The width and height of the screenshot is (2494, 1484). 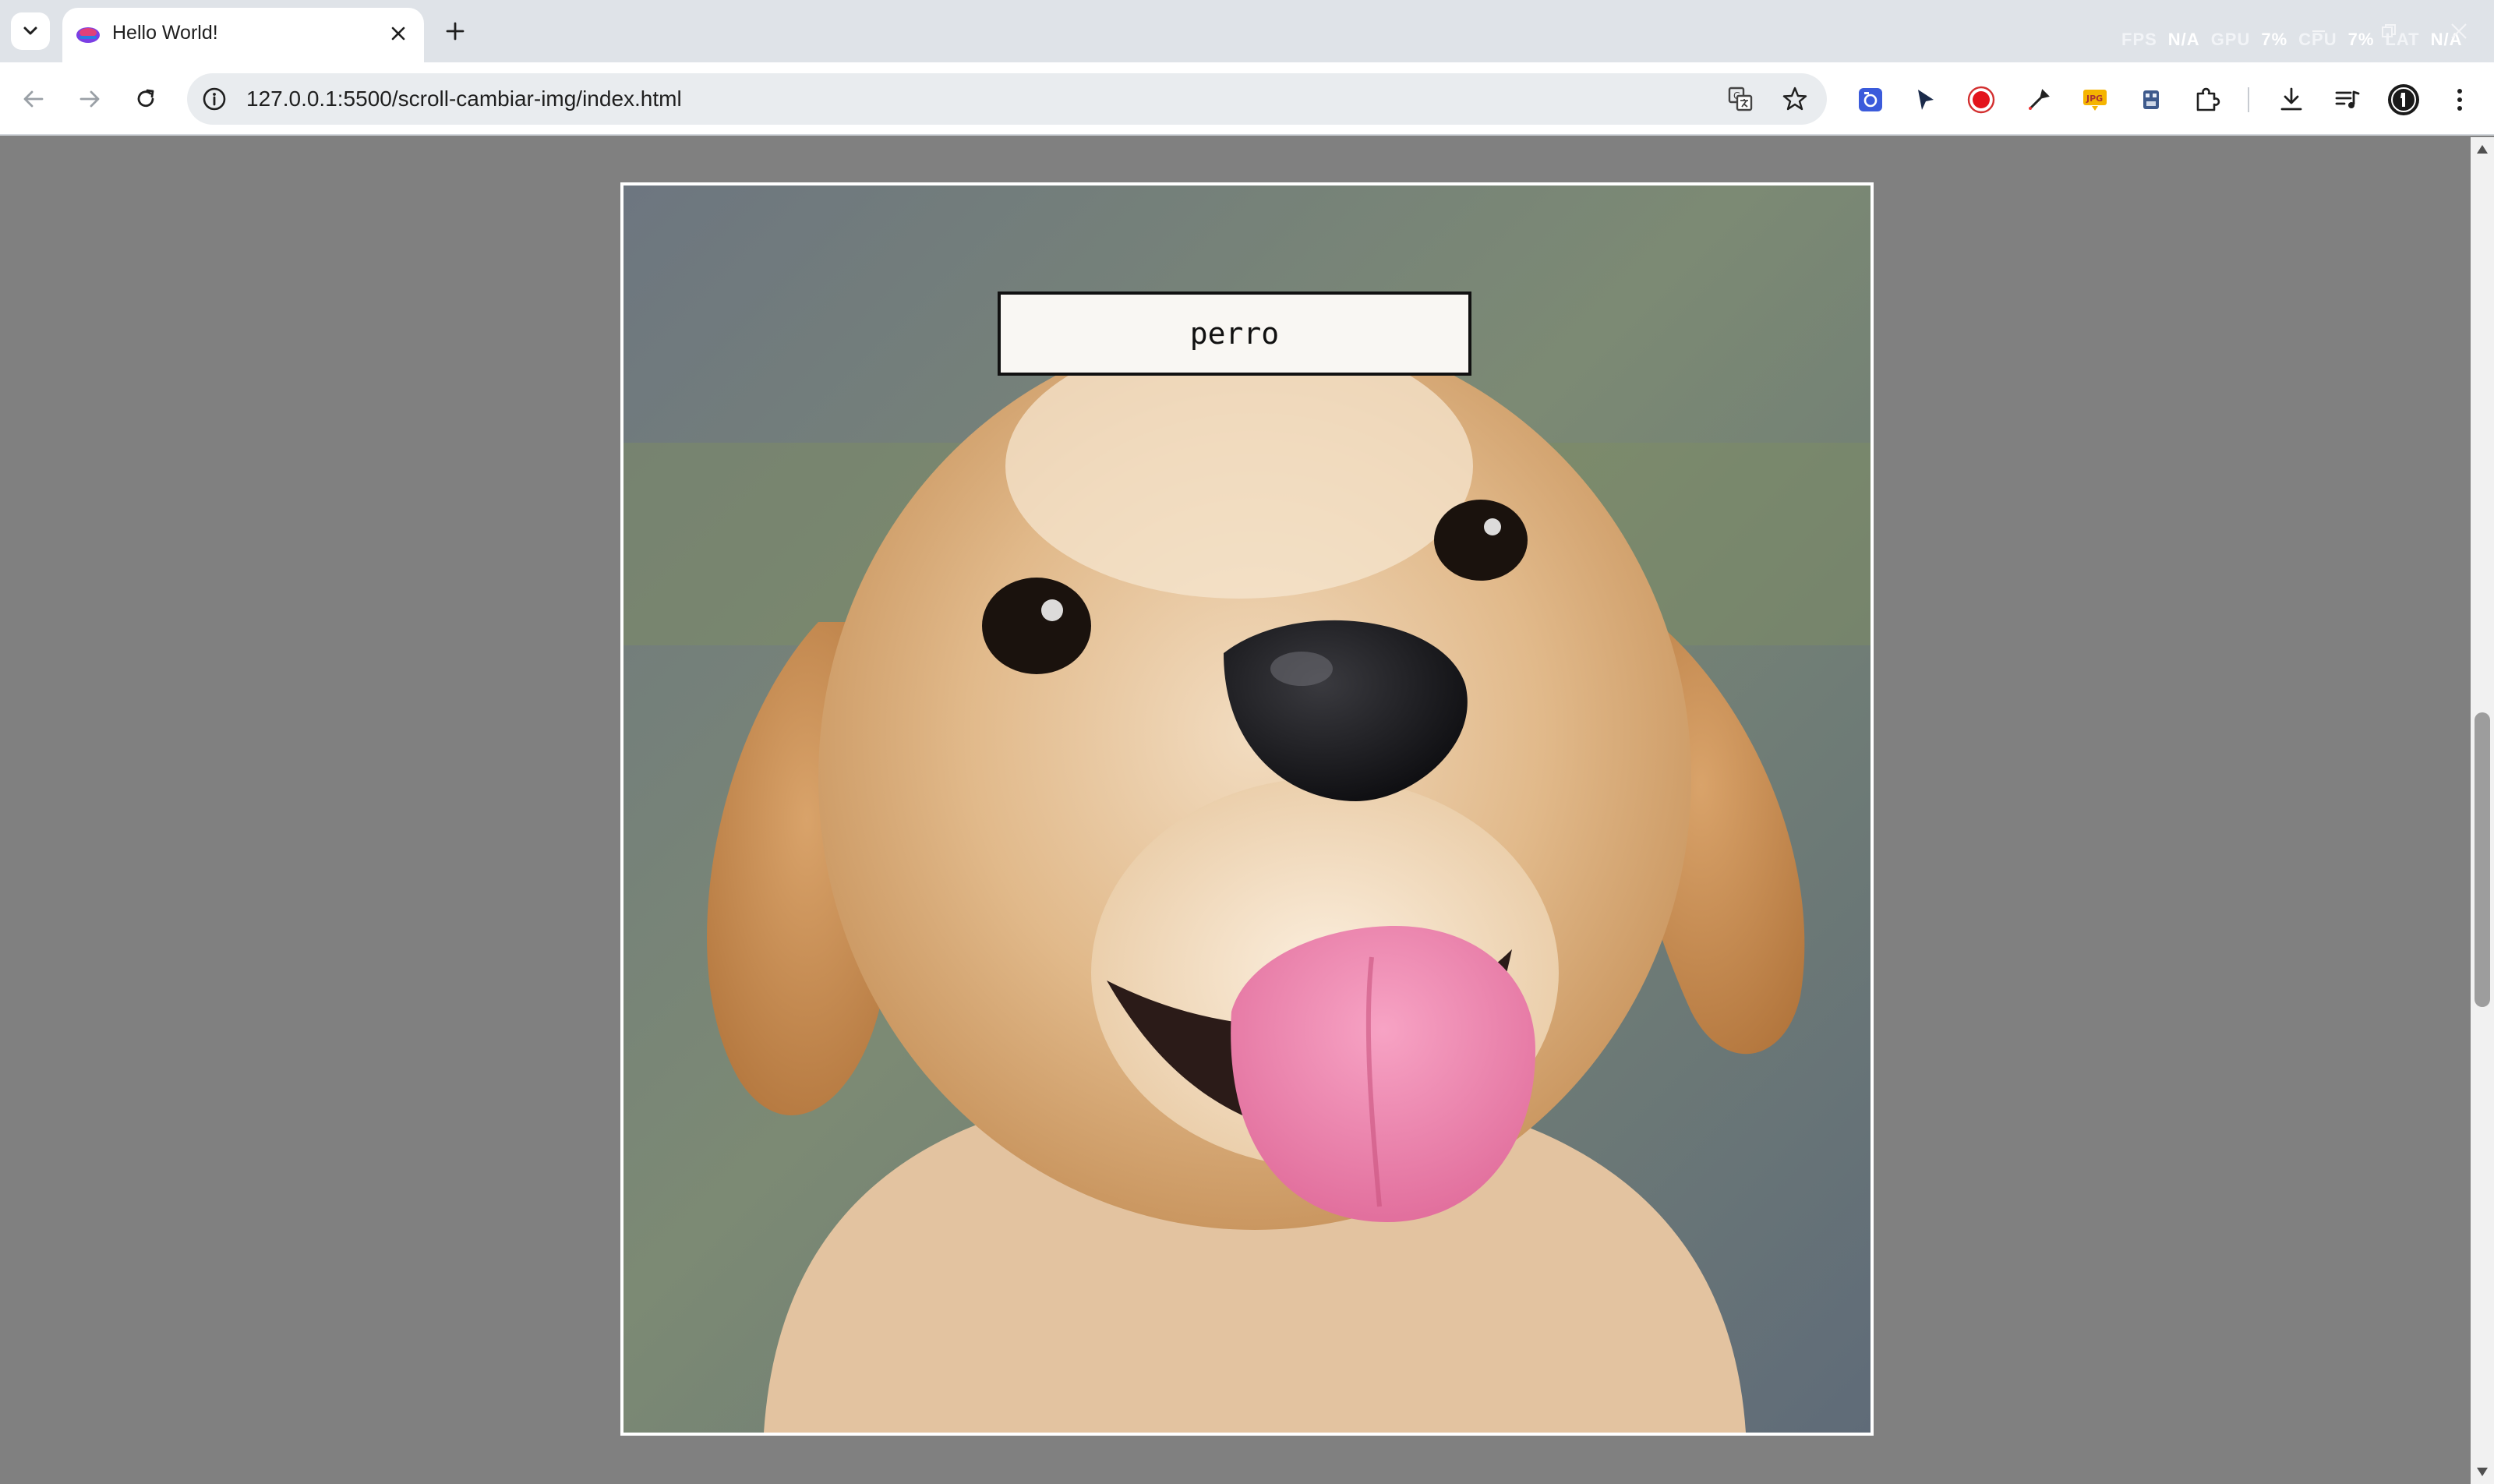 I want to click on plus-icon, so click(x=455, y=31).